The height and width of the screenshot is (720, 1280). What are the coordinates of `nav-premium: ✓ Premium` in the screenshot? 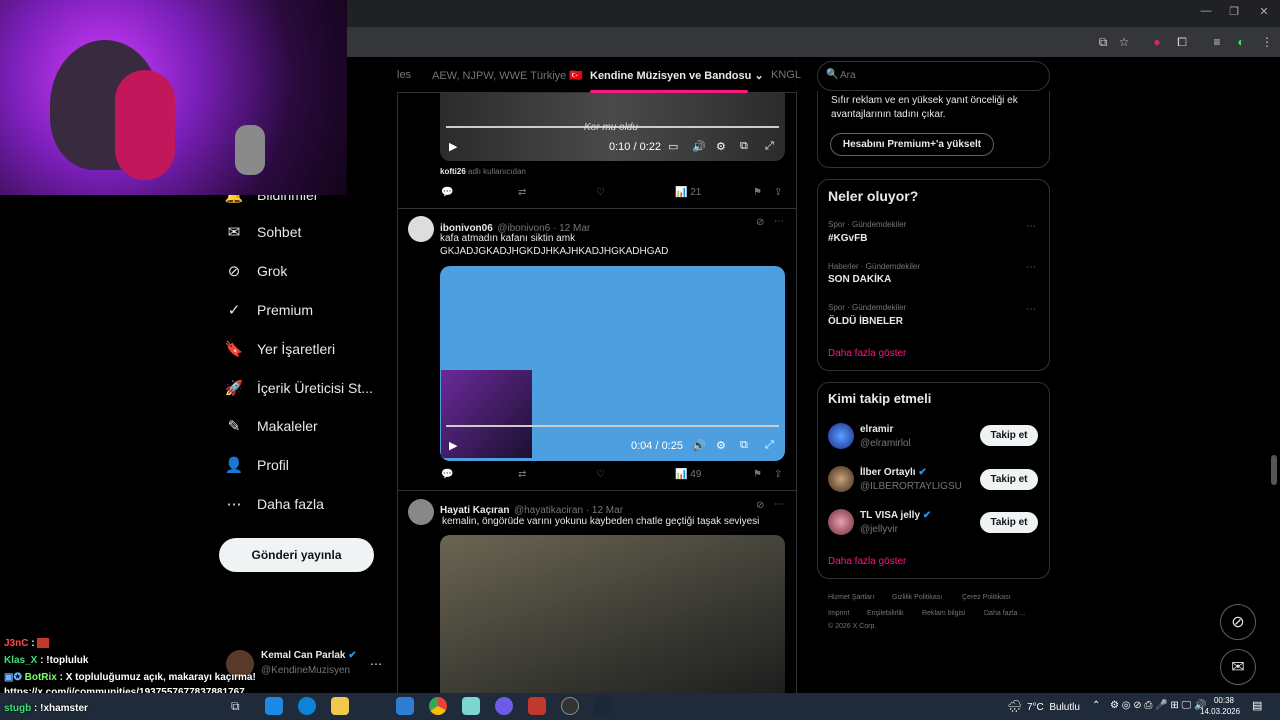 It's located at (269, 310).